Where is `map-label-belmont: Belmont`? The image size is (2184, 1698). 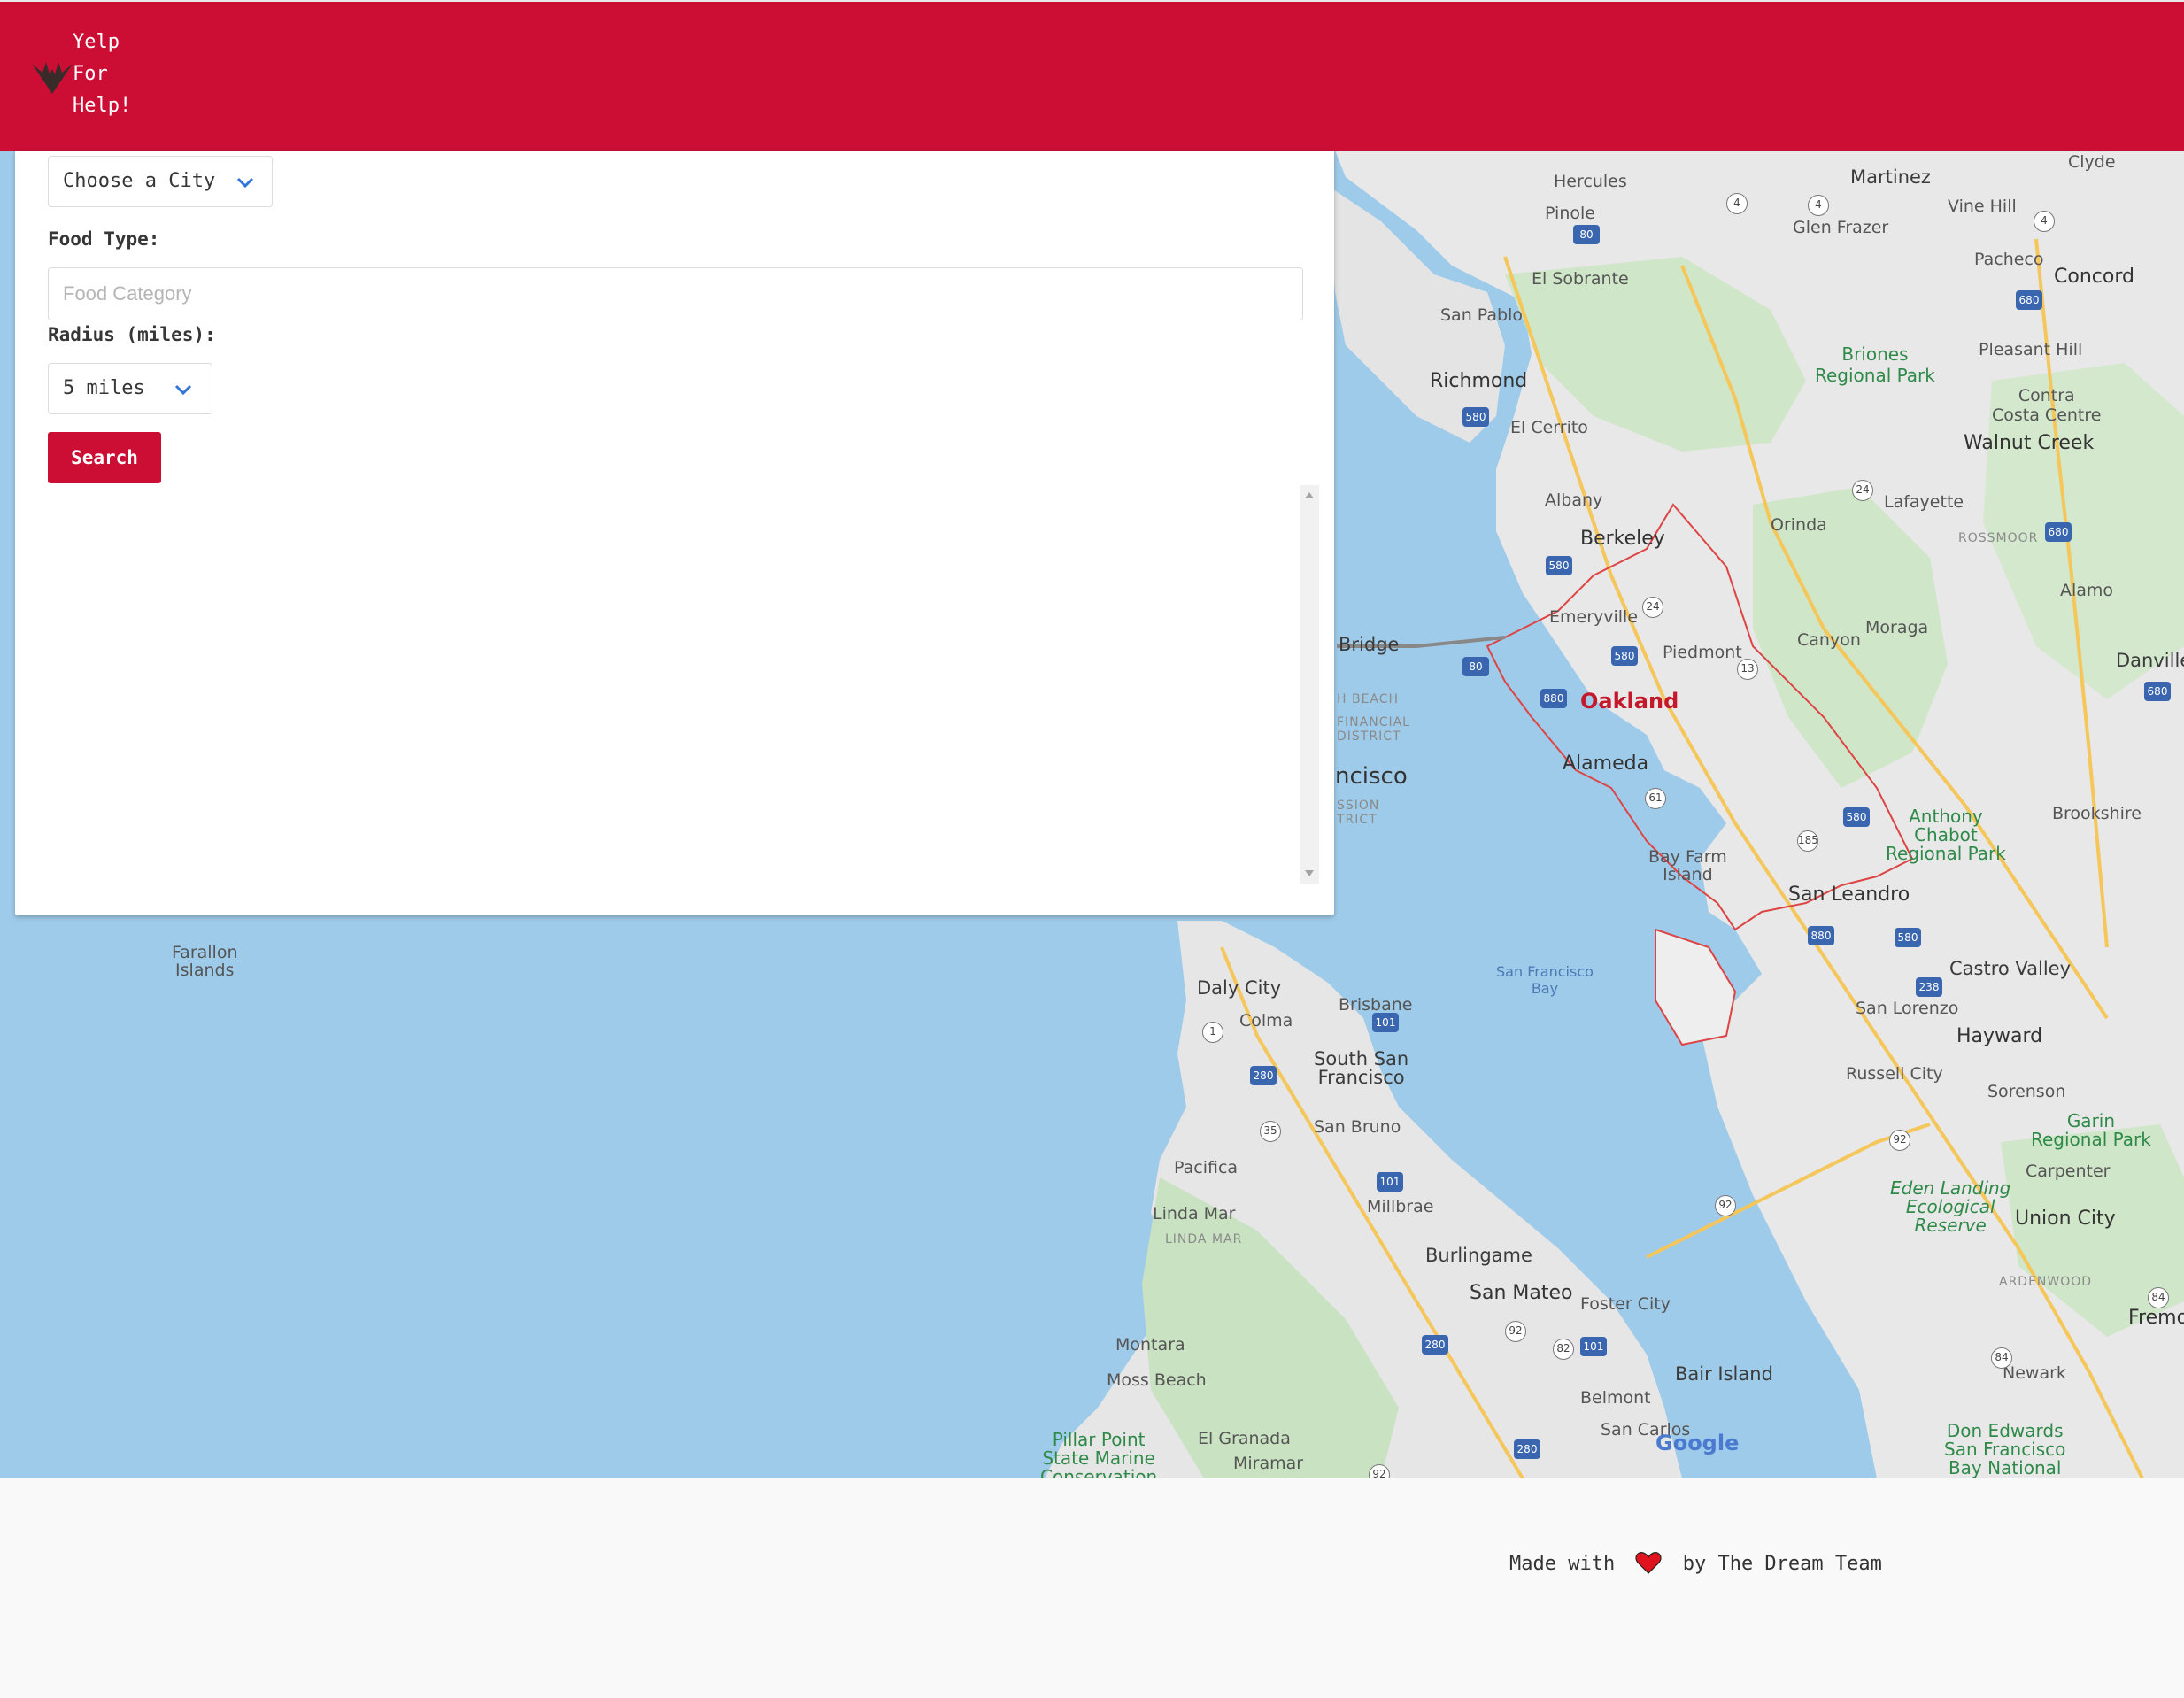 map-label-belmont: Belmont is located at coordinates (1615, 1398).